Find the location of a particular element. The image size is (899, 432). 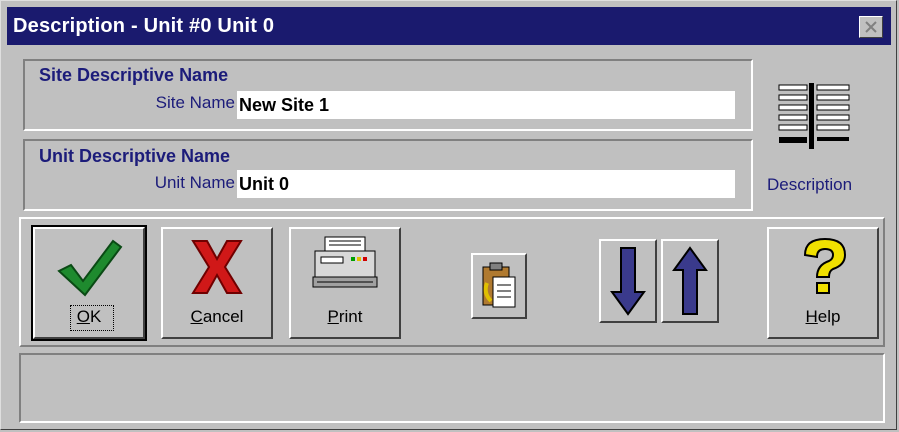

arrow-up-icon is located at coordinates (690, 280).